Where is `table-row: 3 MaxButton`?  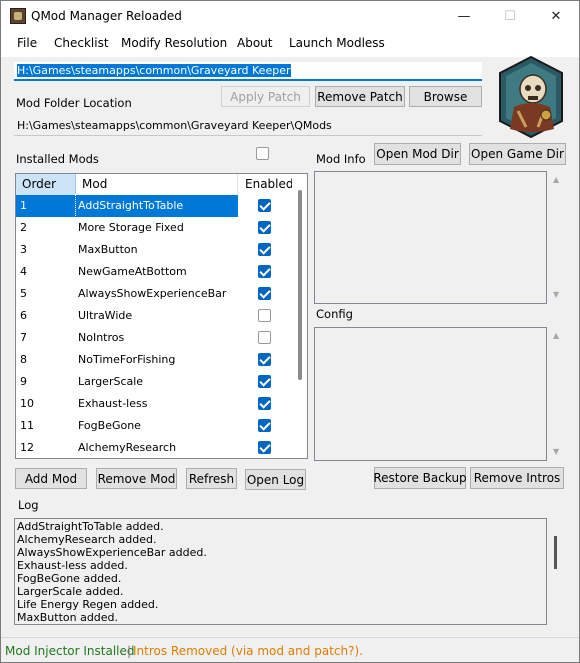 table-row: 3 MaxButton is located at coordinates (154, 250).